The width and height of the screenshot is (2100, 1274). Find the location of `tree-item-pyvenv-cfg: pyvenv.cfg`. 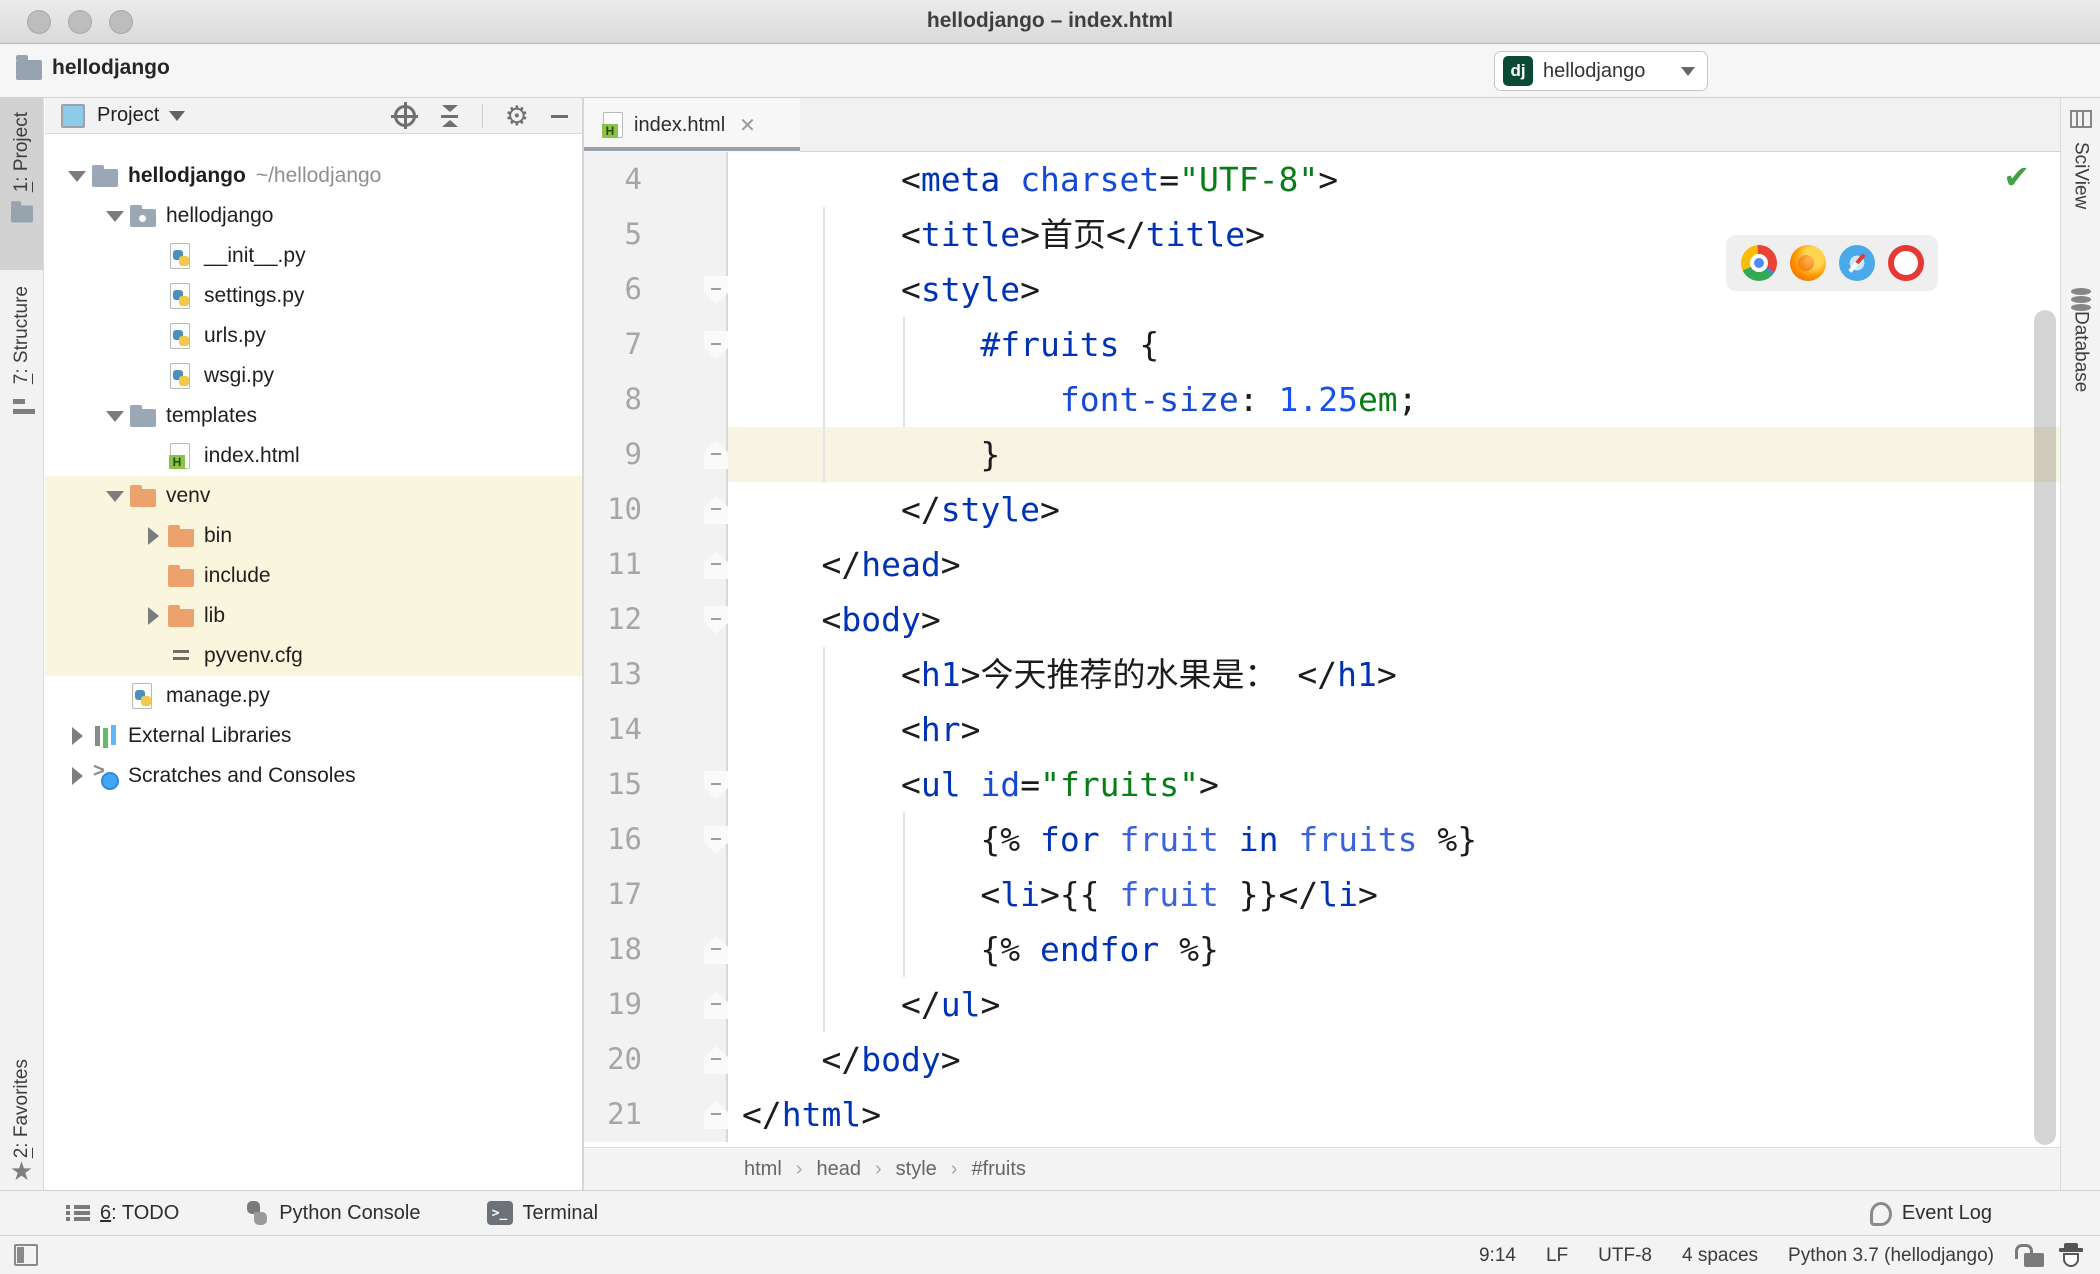

tree-item-pyvenv-cfg: pyvenv.cfg is located at coordinates (313, 656).